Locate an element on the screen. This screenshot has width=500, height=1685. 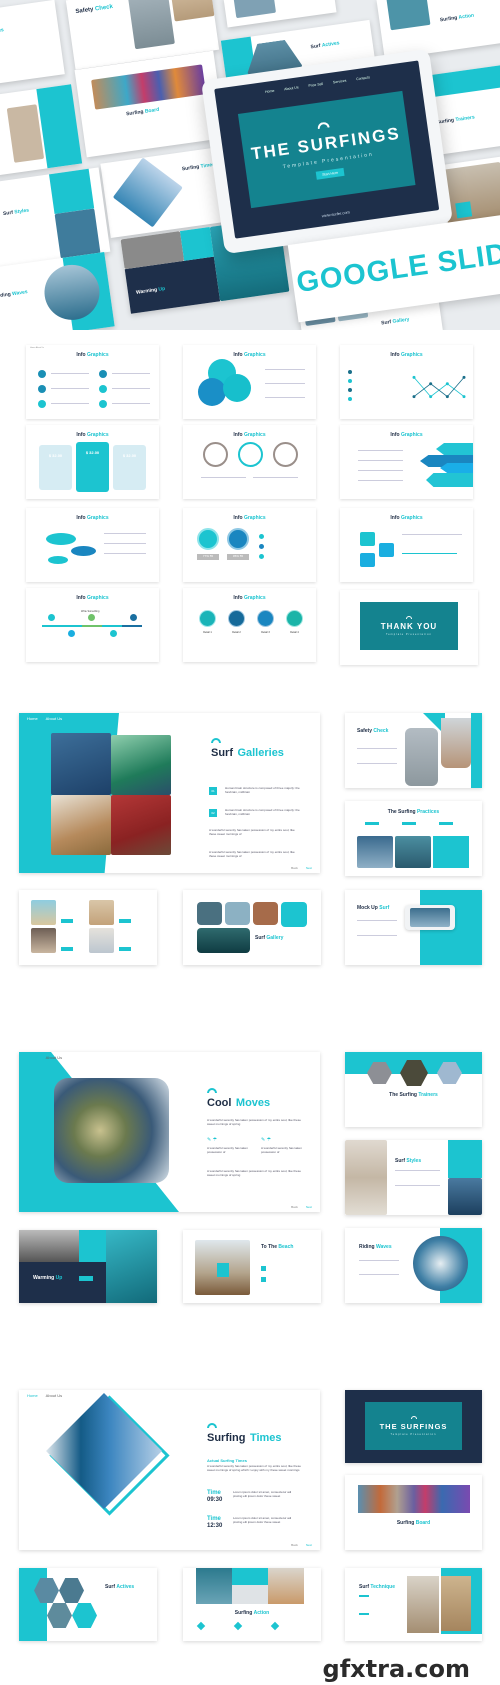
slide-heading: Surf Technique is located at coordinates (377, 1587).